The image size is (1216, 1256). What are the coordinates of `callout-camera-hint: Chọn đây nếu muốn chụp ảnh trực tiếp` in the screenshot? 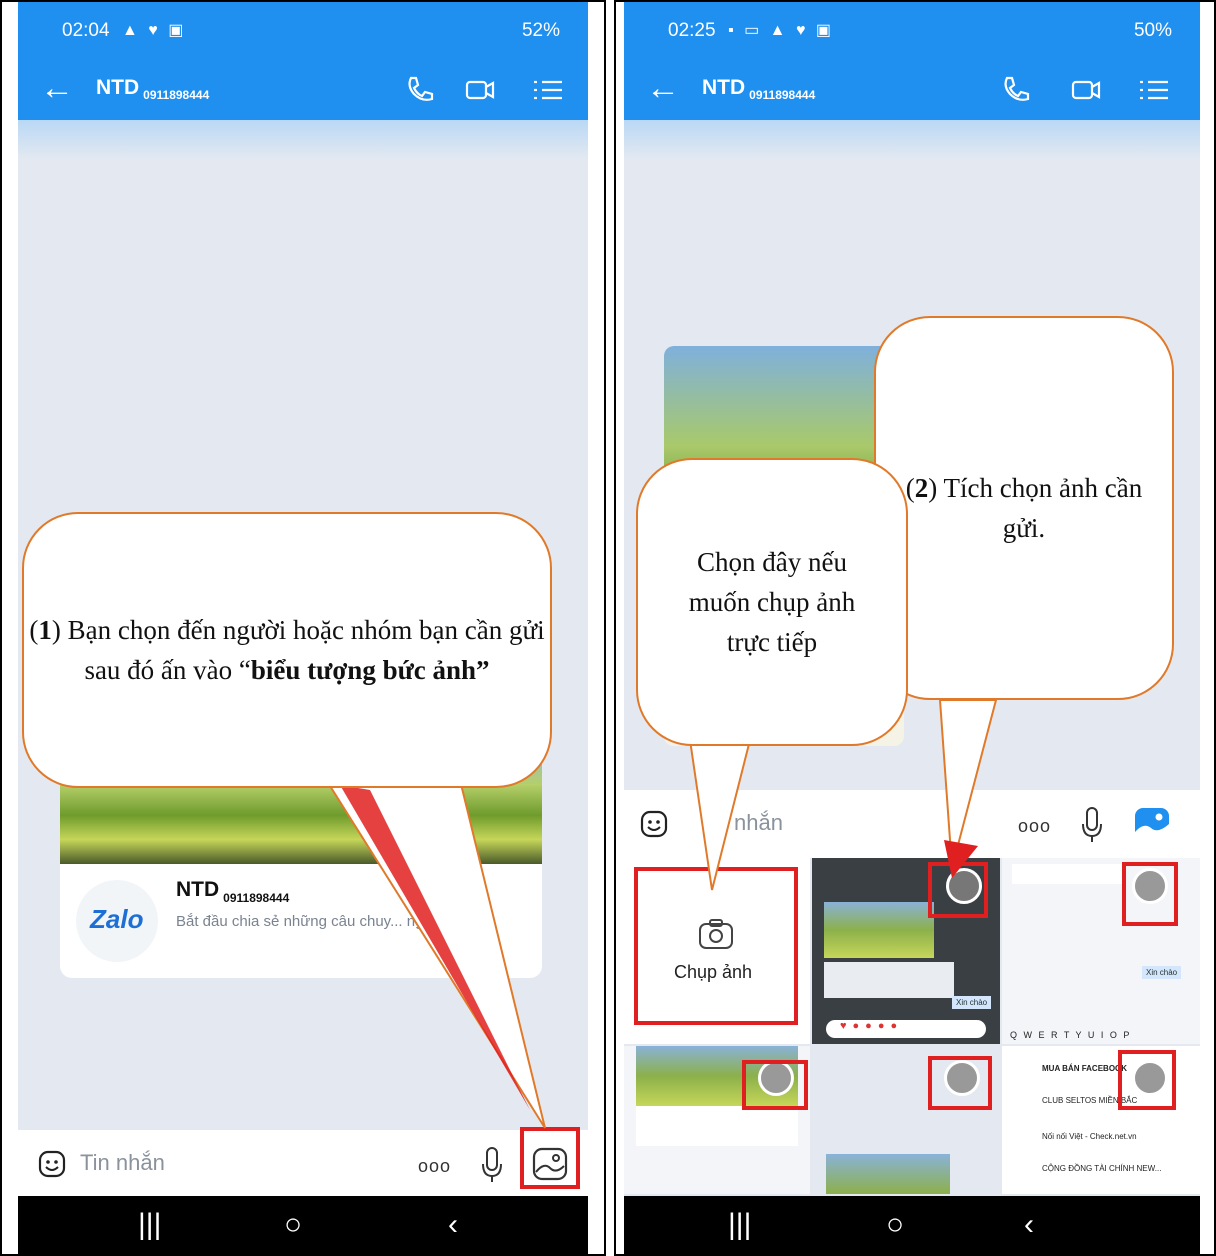 It's located at (772, 602).